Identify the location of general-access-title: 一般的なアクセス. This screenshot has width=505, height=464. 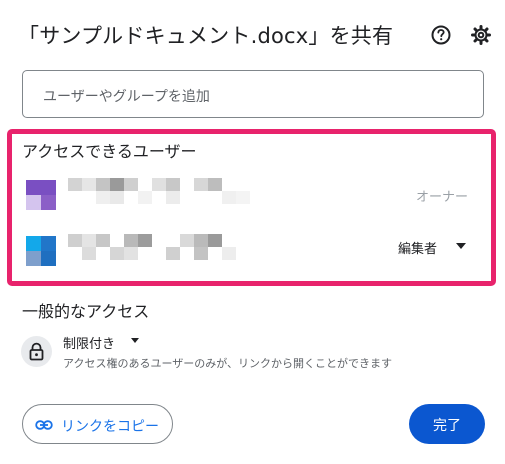
(86, 311).